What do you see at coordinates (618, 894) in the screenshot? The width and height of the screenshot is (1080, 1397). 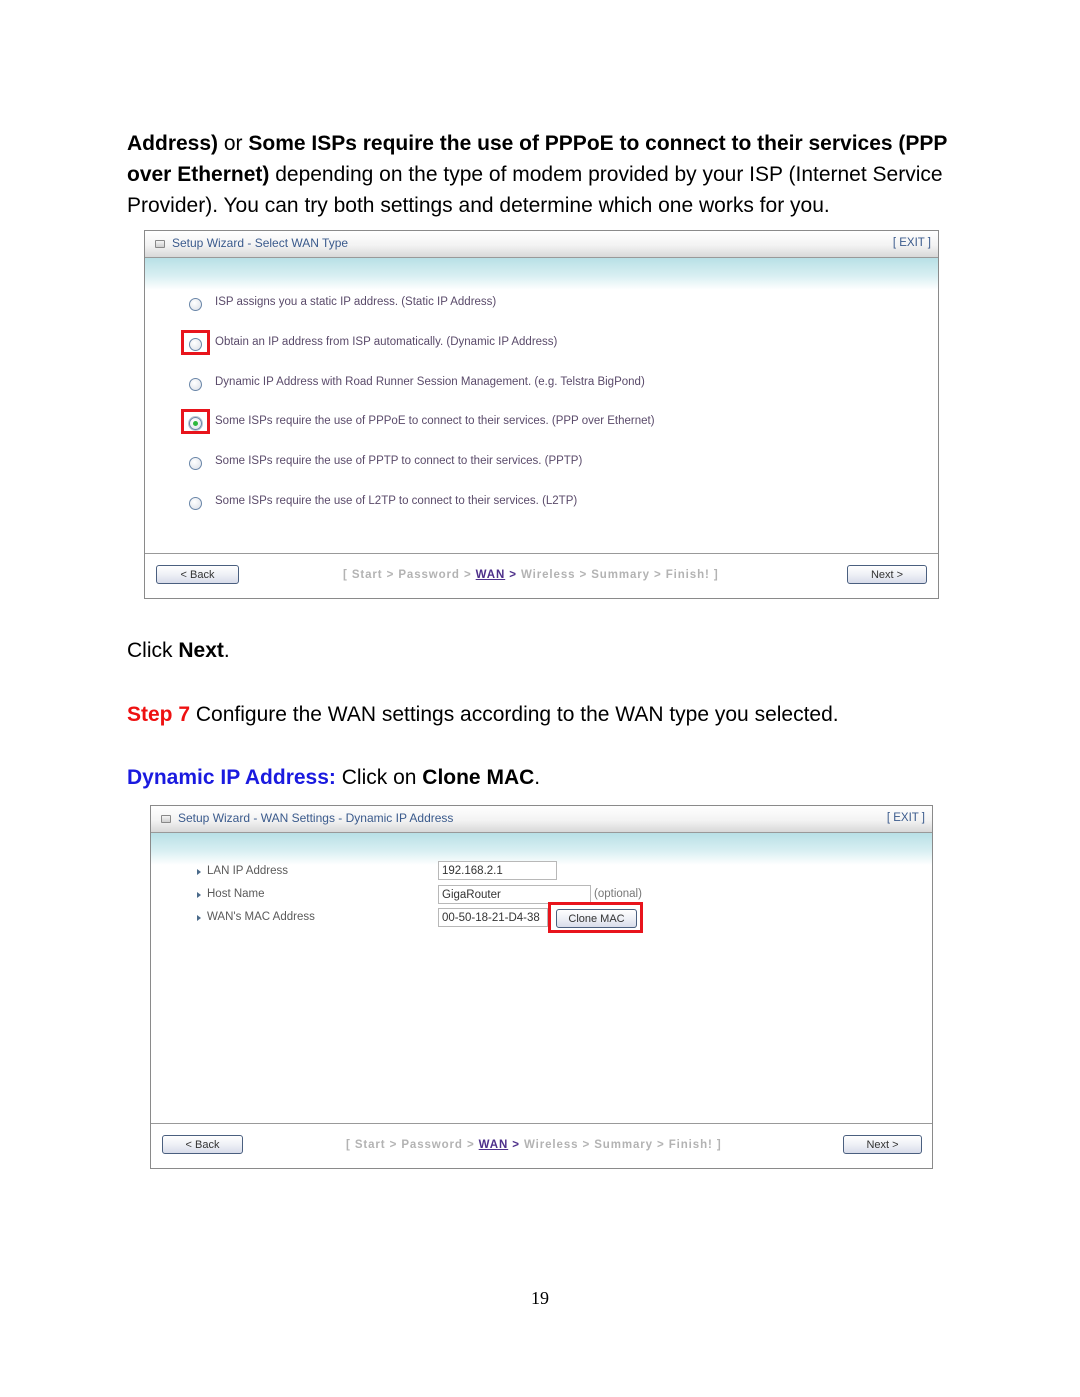 I see `optional-note: (optional)` at bounding box center [618, 894].